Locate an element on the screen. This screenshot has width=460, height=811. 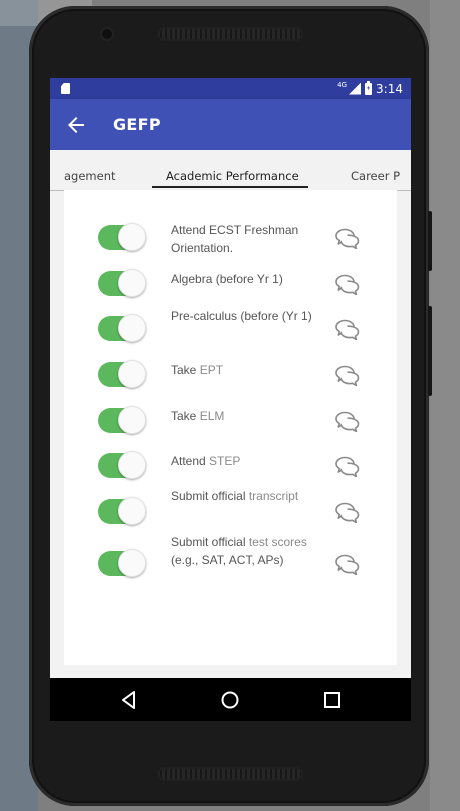
task-label-part: transcript is located at coordinates (273, 496).